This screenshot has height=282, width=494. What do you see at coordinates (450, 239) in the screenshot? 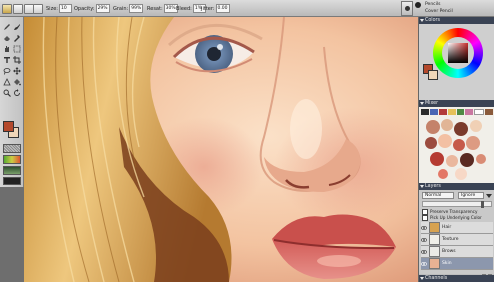
I see `layer-name: Texture` at bounding box center [450, 239].